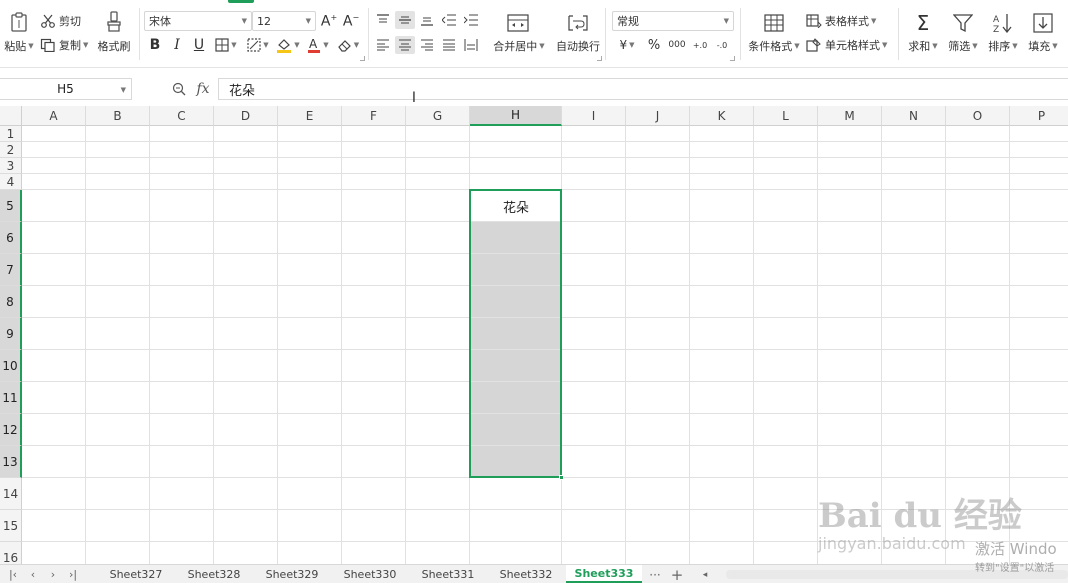  Describe the element at coordinates (11, 238) in the screenshot. I see `row-header-6: 6` at that location.